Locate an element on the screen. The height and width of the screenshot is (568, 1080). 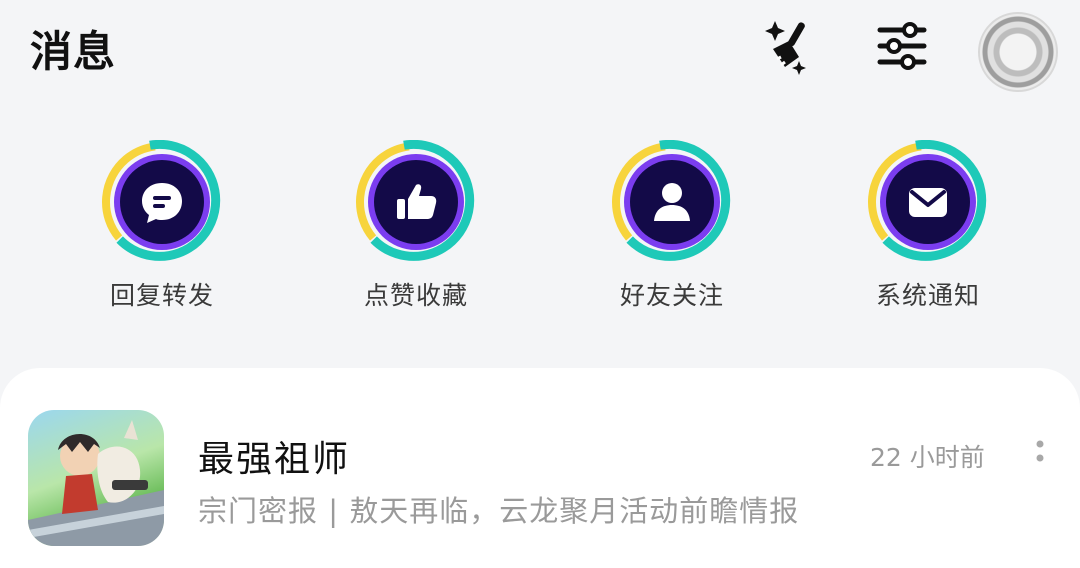
chat-bubble-icon is located at coordinates (162, 203).